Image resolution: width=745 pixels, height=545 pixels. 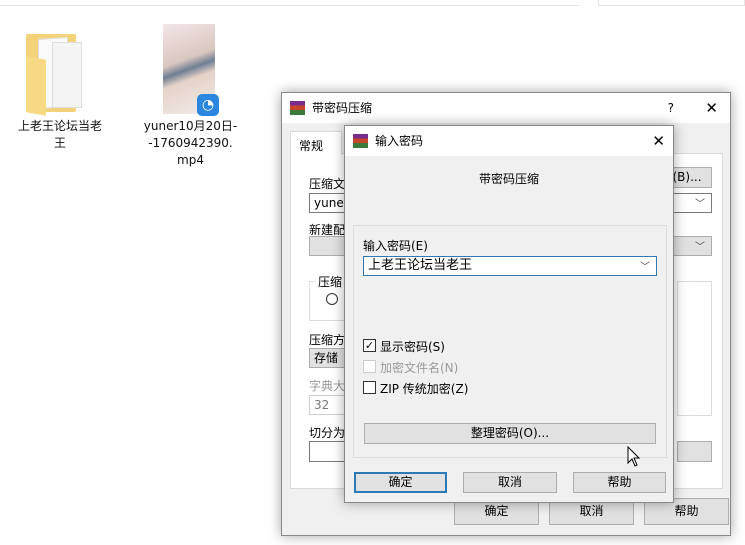 I want to click on split-label: 切分为, so click(x=327, y=433).